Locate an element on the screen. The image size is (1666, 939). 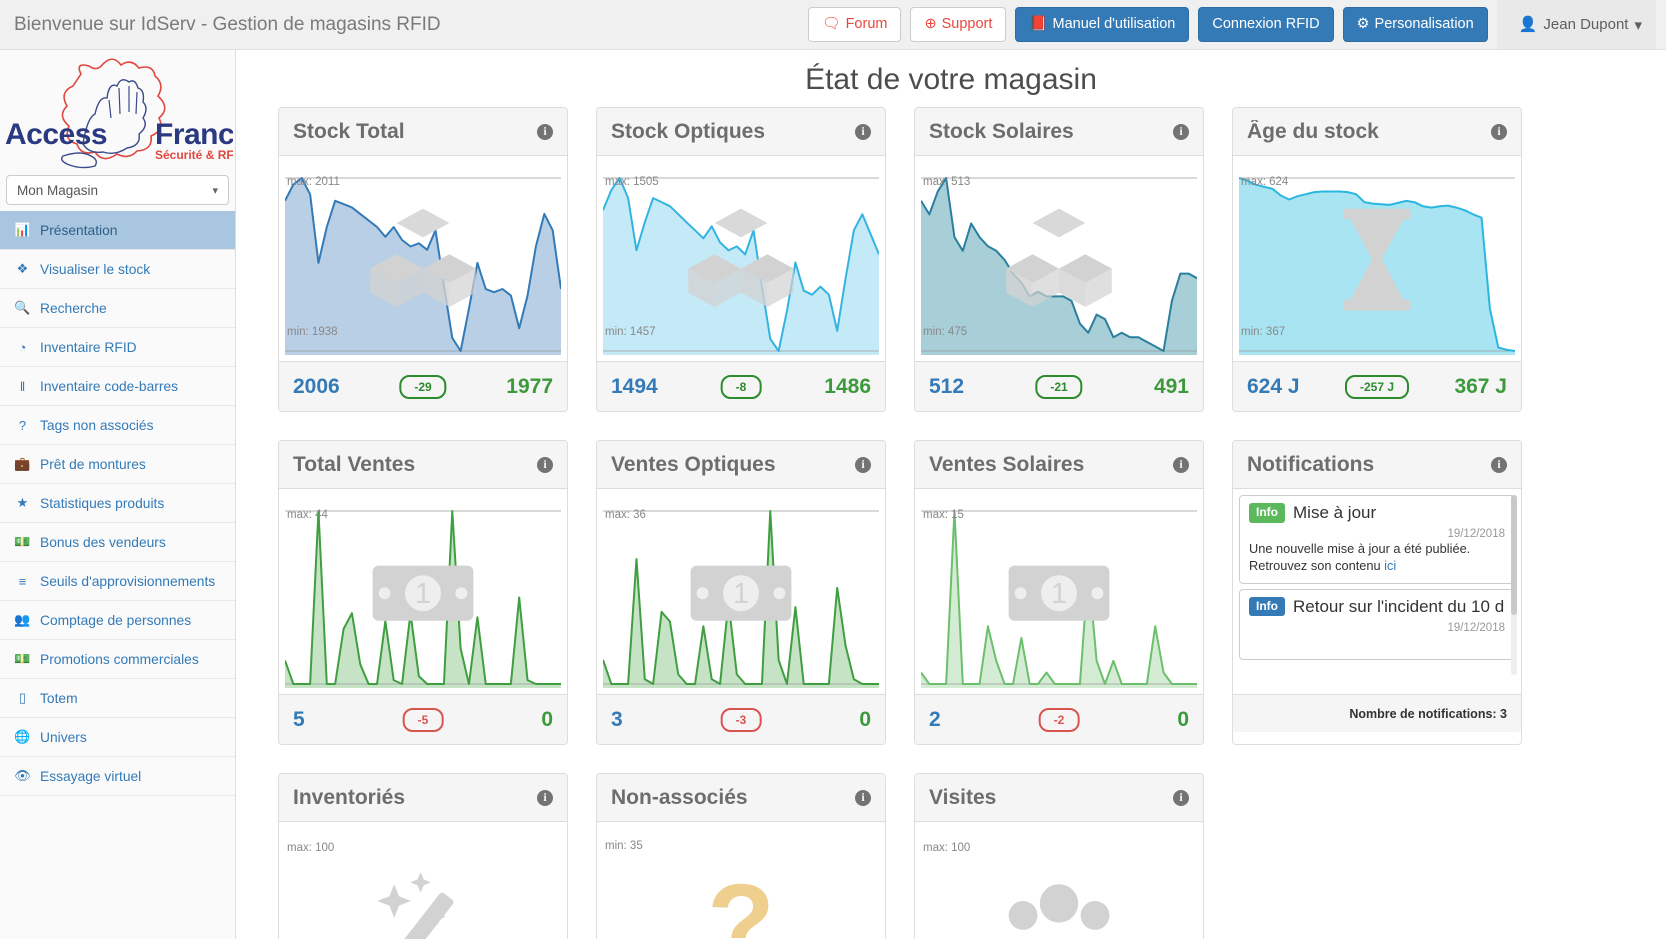
money-icon: 💵 is located at coordinates (22, 658).